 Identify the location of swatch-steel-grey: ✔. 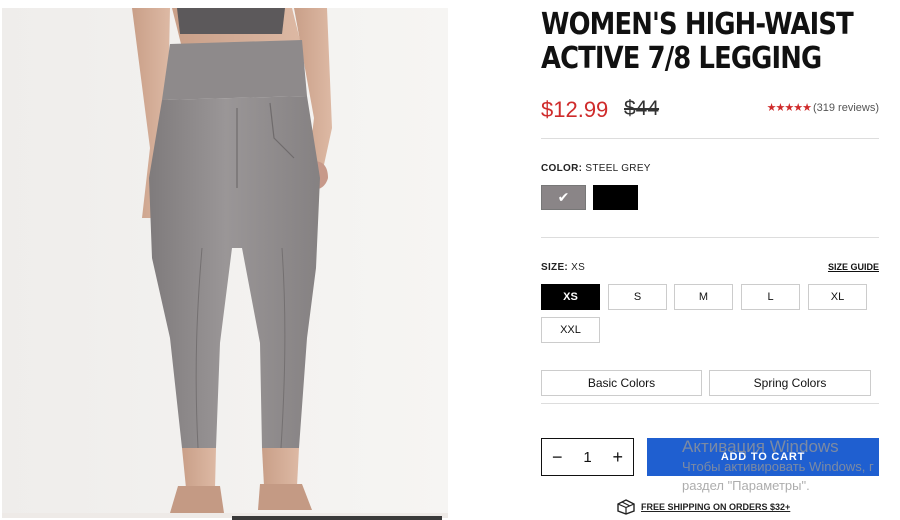
(563, 197).